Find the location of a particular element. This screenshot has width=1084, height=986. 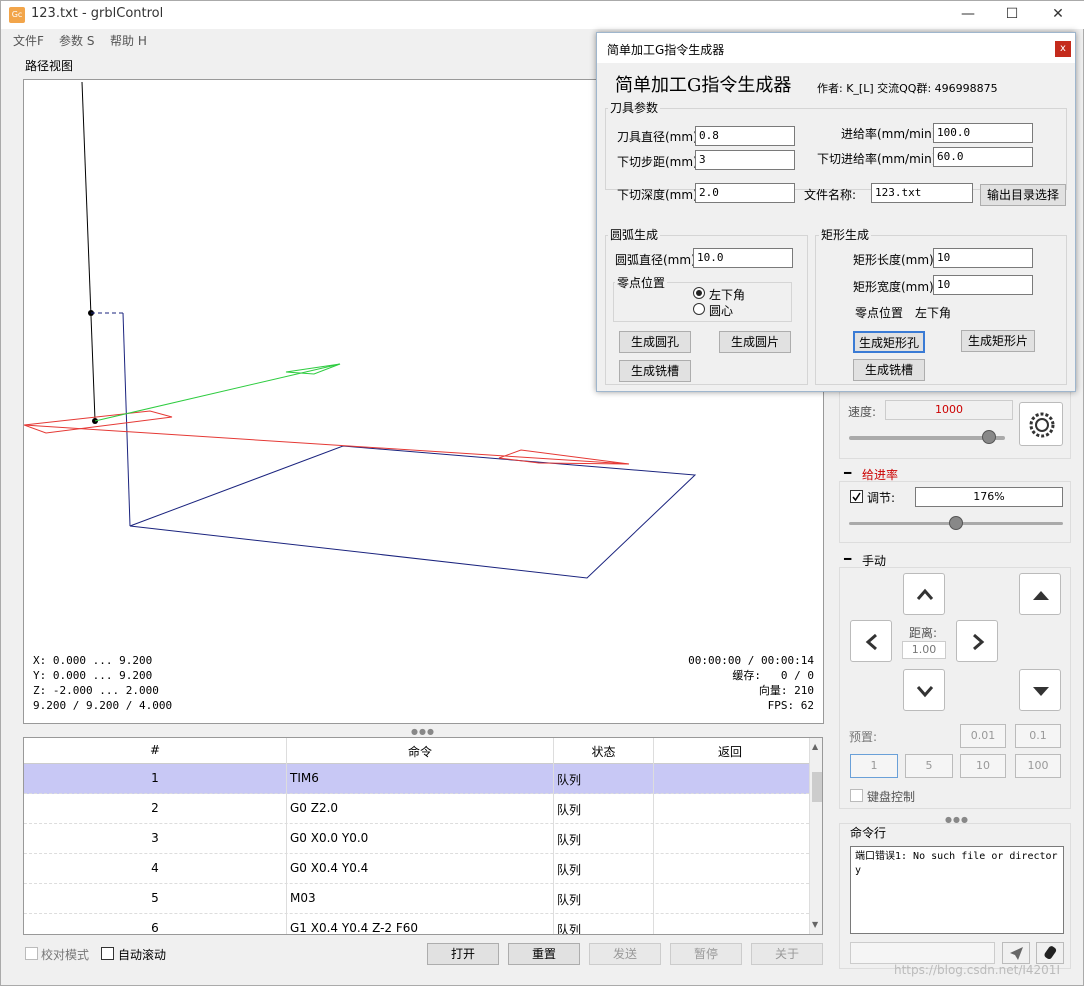

arrow-down-icon is located at coordinates (925, 692).